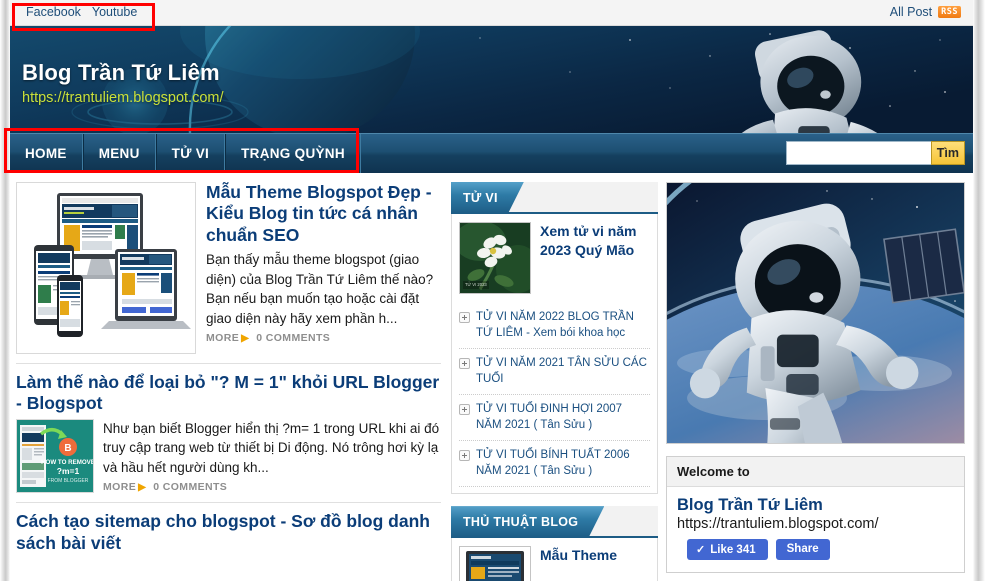 Image resolution: width=985 pixels, height=581 pixels. What do you see at coordinates (46, 153) in the screenshot?
I see `nav-item-home: HOME` at bounding box center [46, 153].